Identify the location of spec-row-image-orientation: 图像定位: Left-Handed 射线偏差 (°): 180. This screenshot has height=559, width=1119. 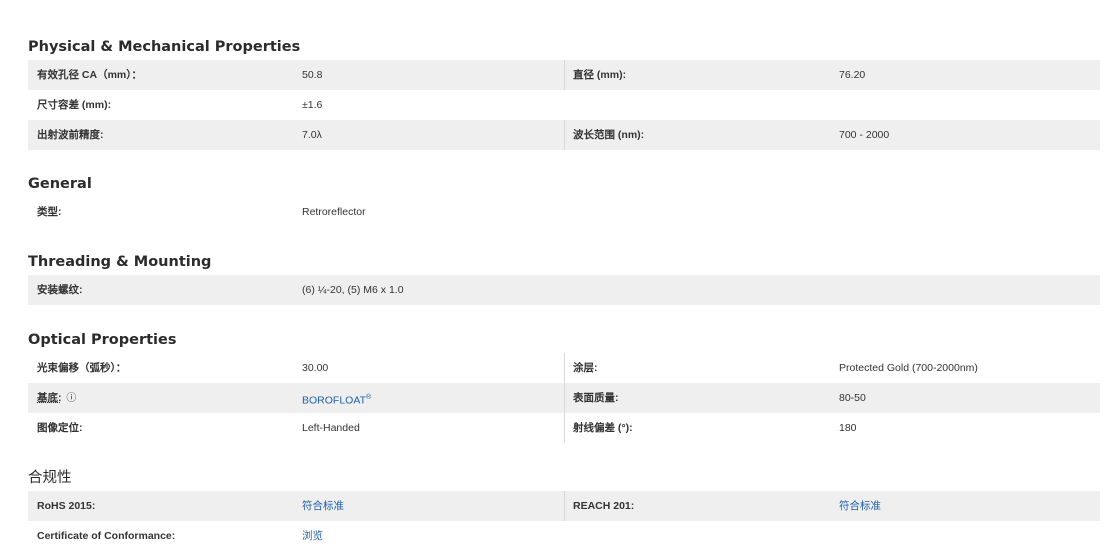
(564, 428).